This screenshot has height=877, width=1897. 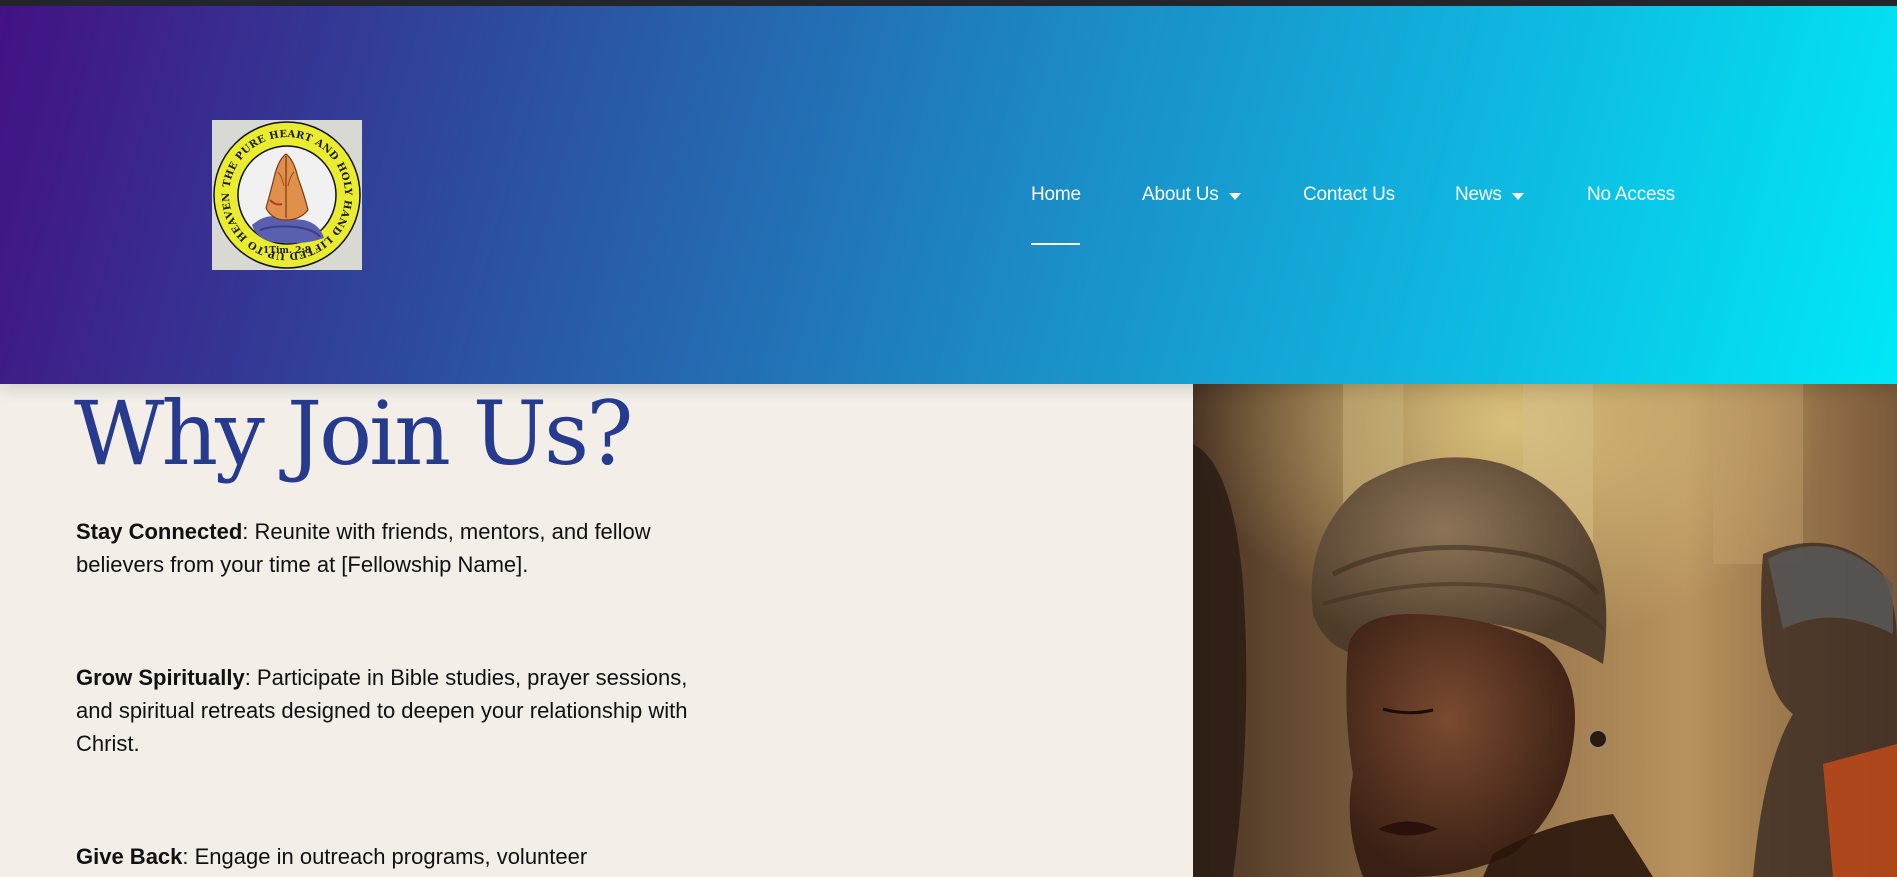 I want to click on nav-no-access-label: No Access, so click(x=1631, y=194).